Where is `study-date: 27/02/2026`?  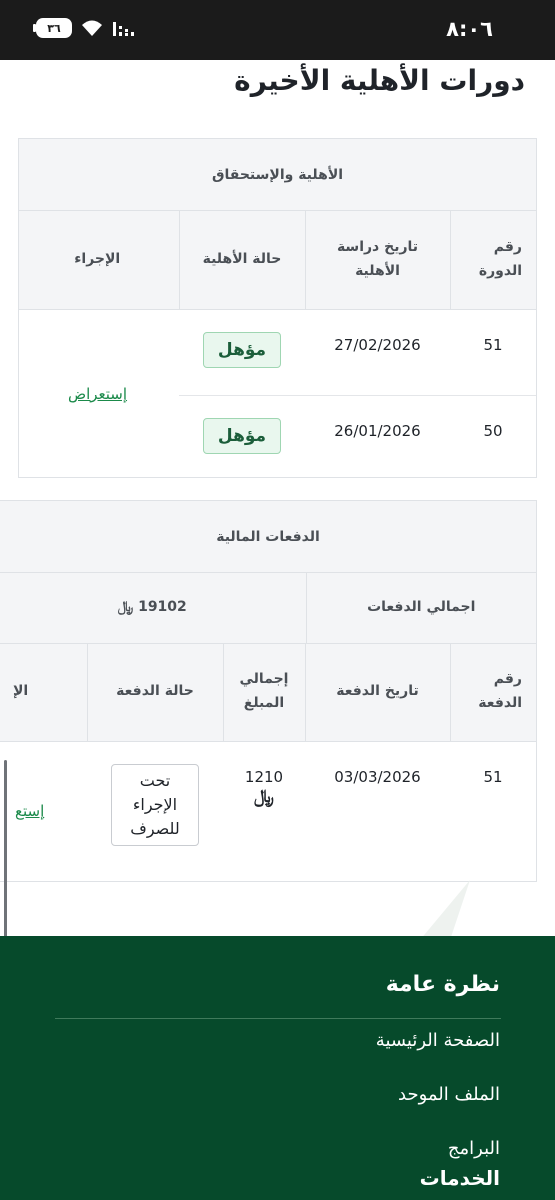
study-date: 27/02/2026 is located at coordinates (377, 352).